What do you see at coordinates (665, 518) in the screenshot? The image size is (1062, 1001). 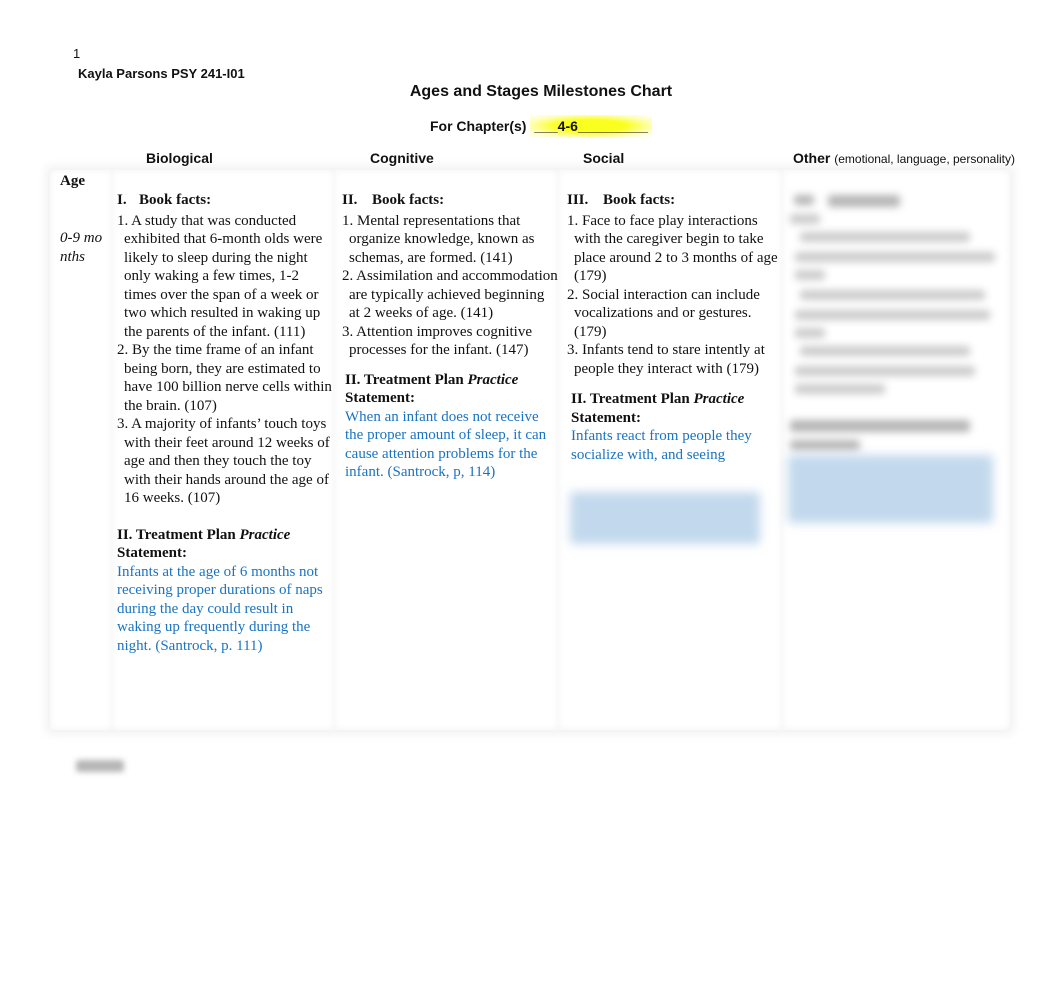 I see `blurred-social-statement-continuation` at bounding box center [665, 518].